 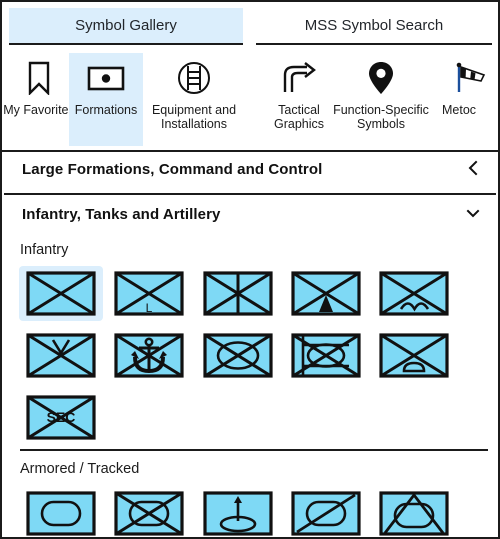 I want to click on symbol-infantry-mountain, so click(x=326, y=293).